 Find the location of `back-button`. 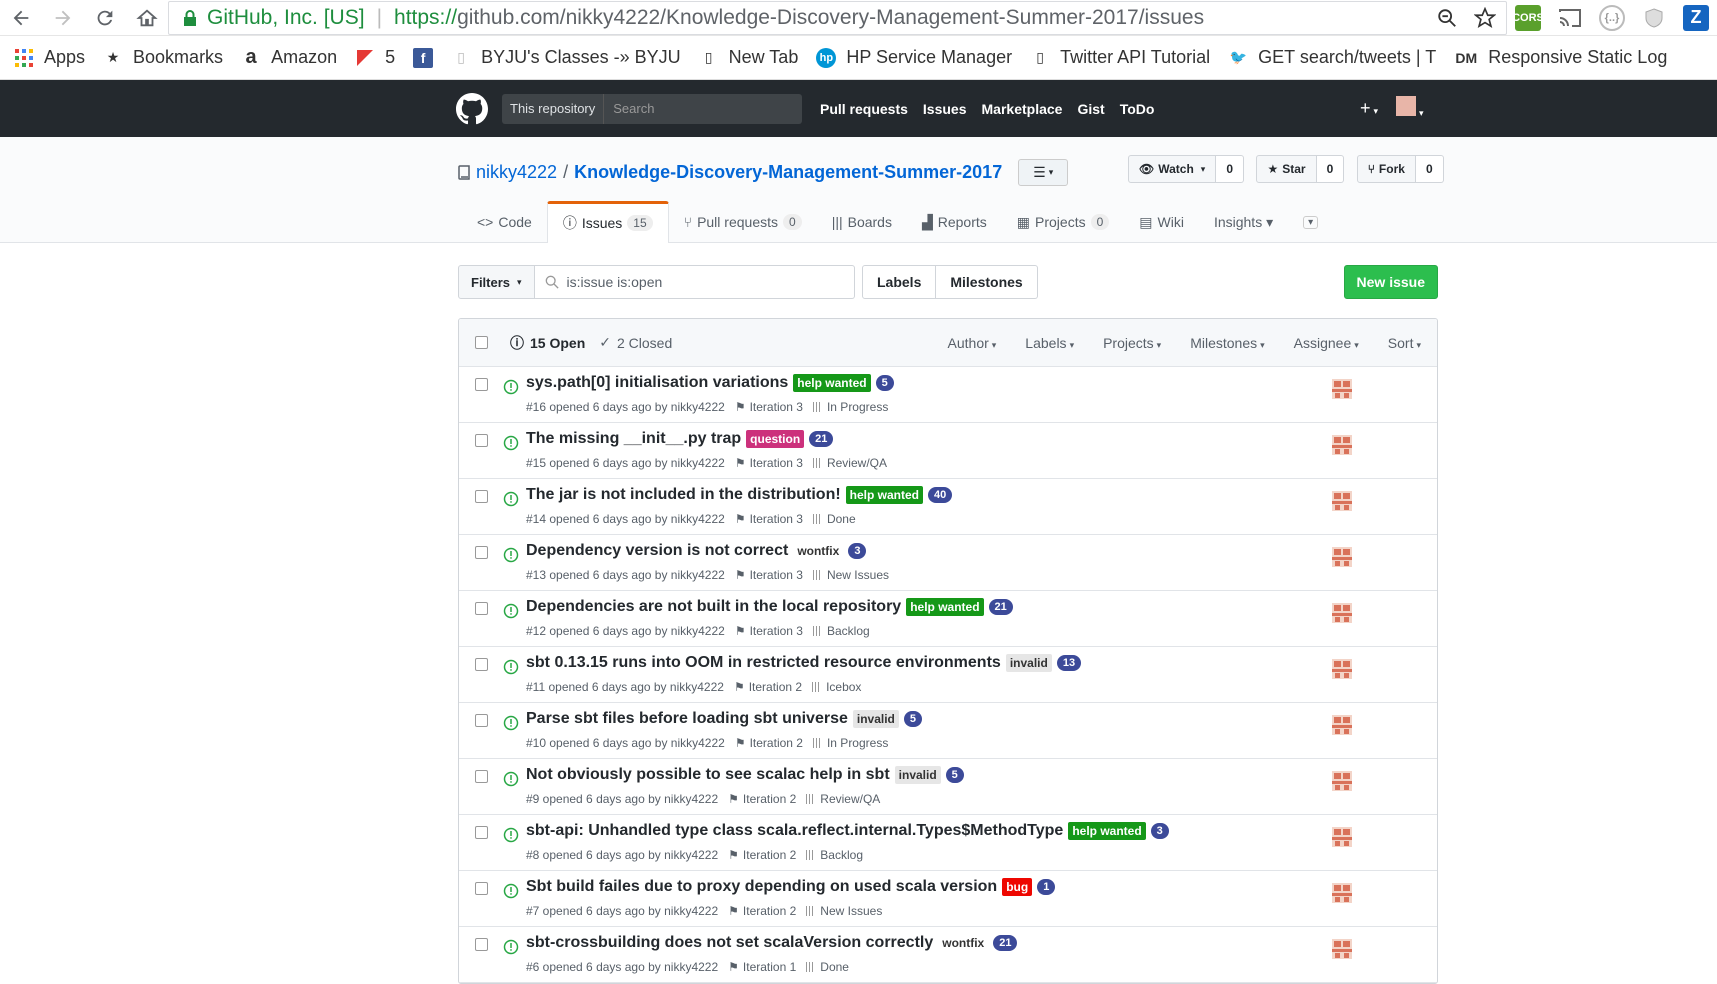

back-button is located at coordinates (21, 18).